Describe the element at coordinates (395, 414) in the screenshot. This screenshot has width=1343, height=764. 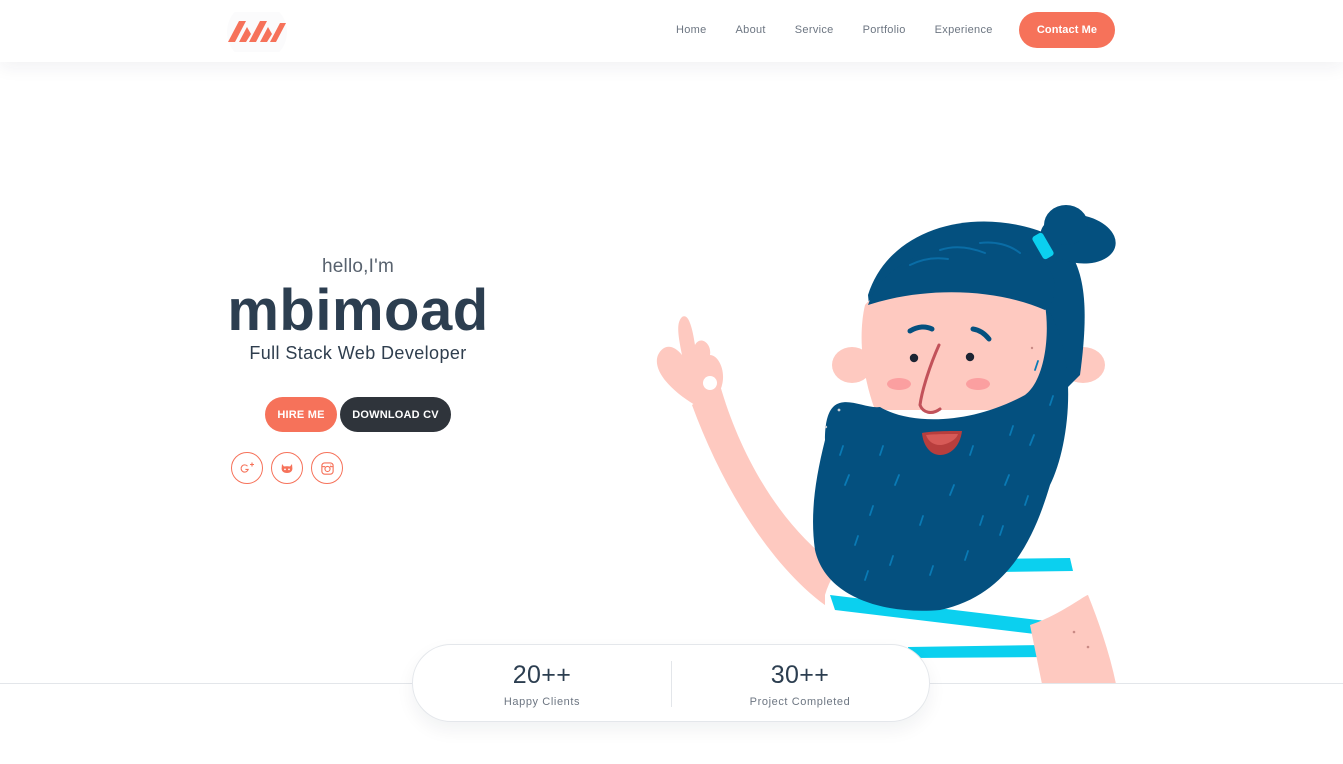
I see `download-cv-button: DOWNLOAD CV` at that location.